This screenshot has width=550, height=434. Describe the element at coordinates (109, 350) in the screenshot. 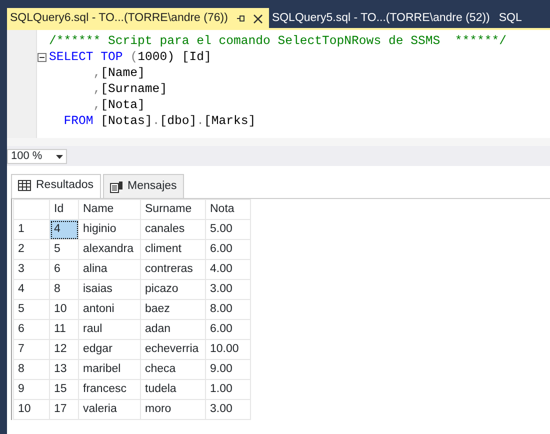

I see `table-cell: edgar` at that location.